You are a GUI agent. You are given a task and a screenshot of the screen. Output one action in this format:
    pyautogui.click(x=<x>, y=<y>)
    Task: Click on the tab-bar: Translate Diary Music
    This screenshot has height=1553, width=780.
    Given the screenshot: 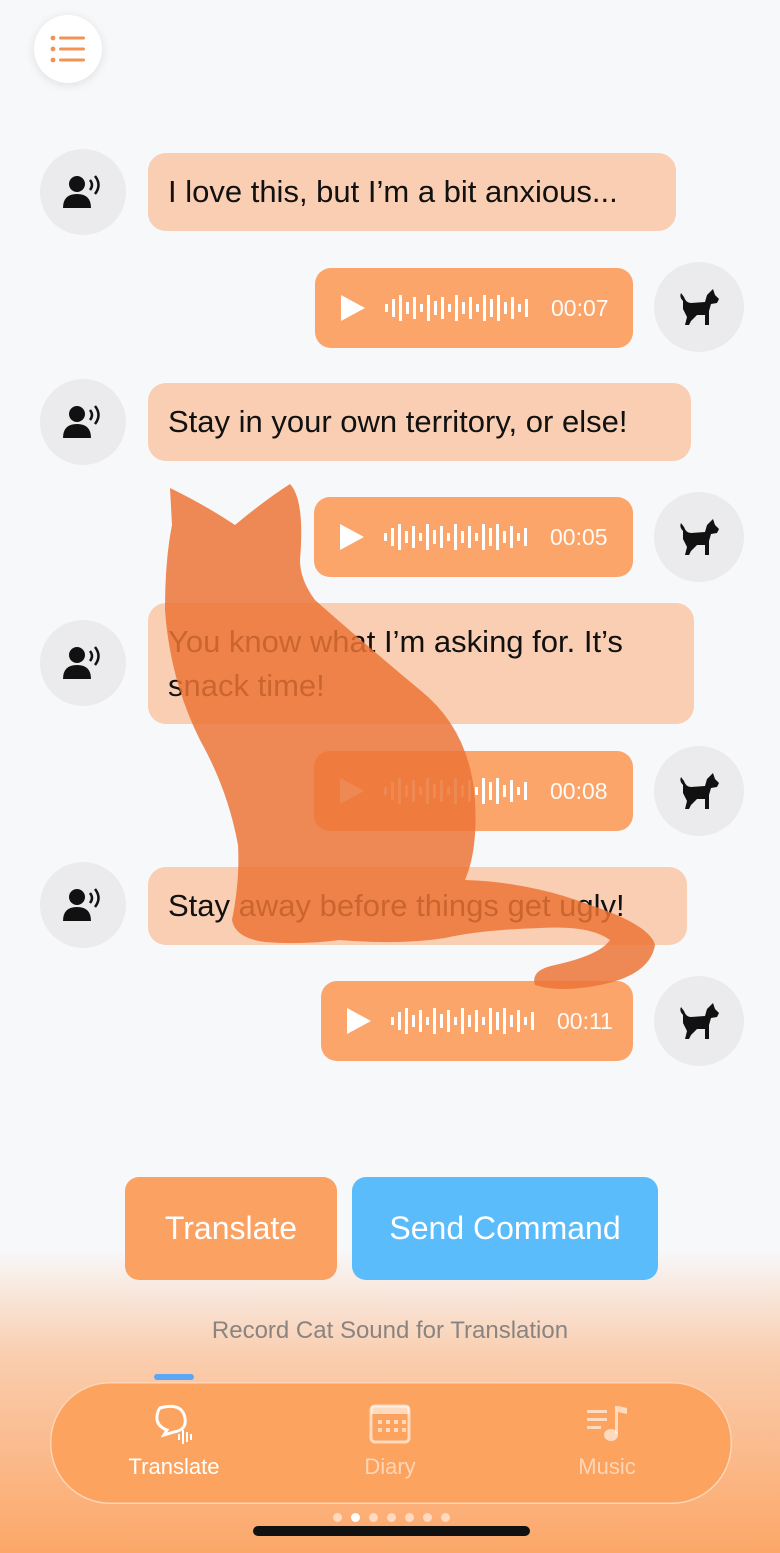 What is the action you would take?
    pyautogui.click(x=391, y=1439)
    